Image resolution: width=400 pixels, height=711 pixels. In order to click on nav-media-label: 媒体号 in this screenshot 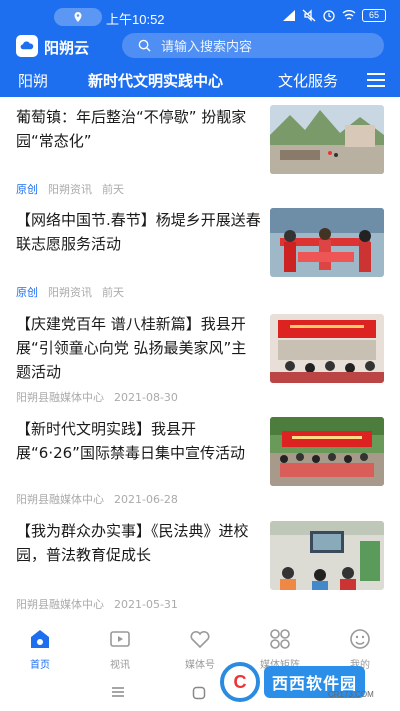, I will do `click(200, 665)`.